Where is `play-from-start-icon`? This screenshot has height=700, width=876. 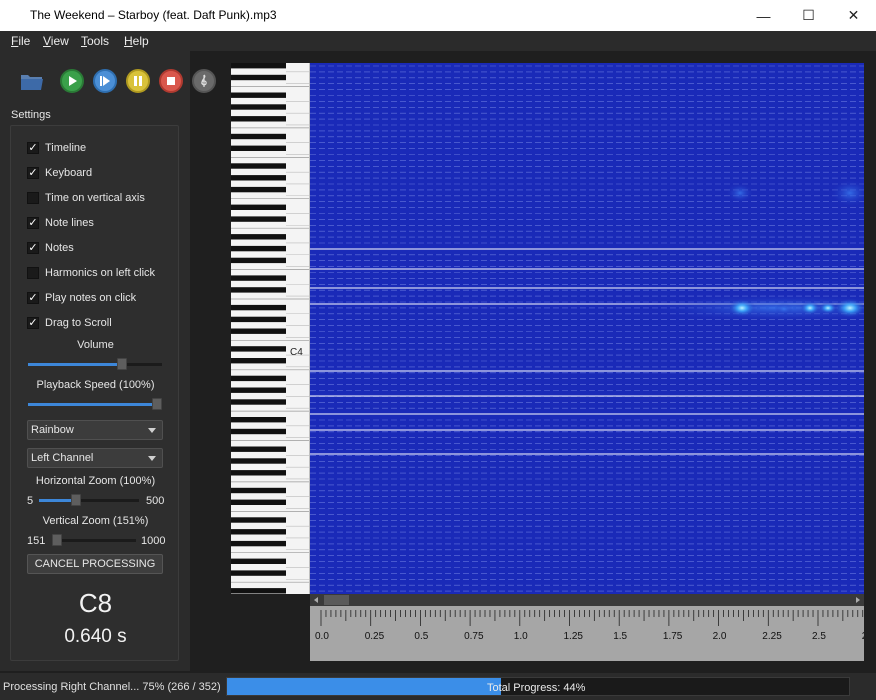 play-from-start-icon is located at coordinates (105, 81).